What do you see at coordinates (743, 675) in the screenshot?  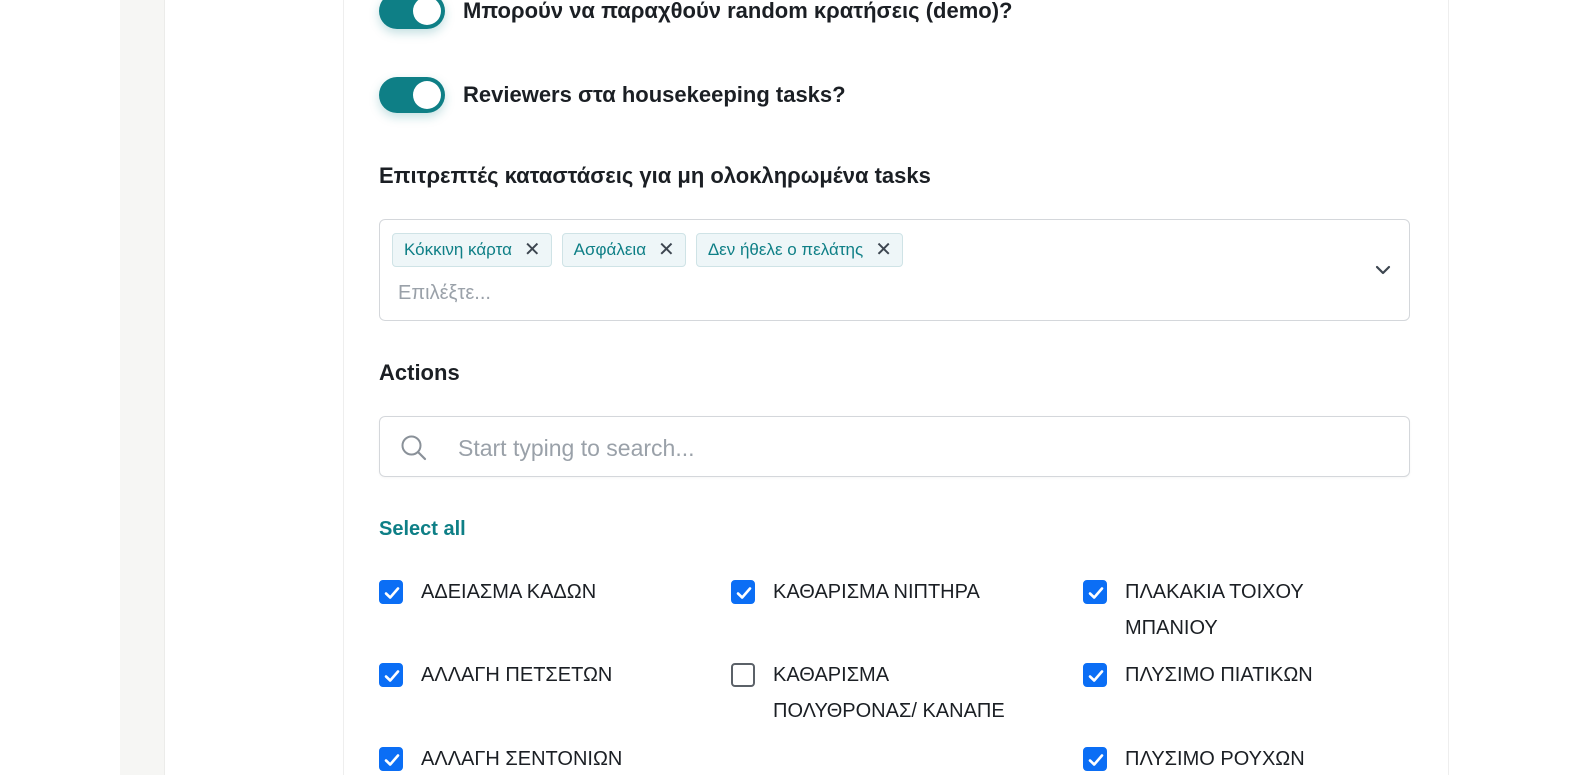 I see `checkbox-unchecked` at bounding box center [743, 675].